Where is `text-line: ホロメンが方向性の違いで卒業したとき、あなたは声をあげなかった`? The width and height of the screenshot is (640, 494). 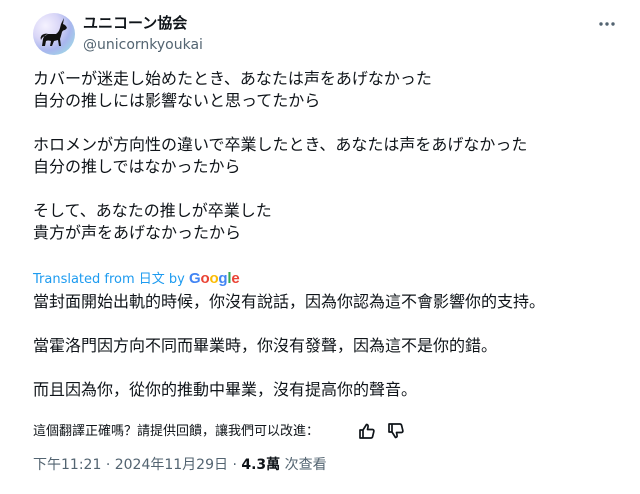 text-line: ホロメンが方向性の違いで卒業したとき、あなたは声をあげなかった is located at coordinates (280, 144).